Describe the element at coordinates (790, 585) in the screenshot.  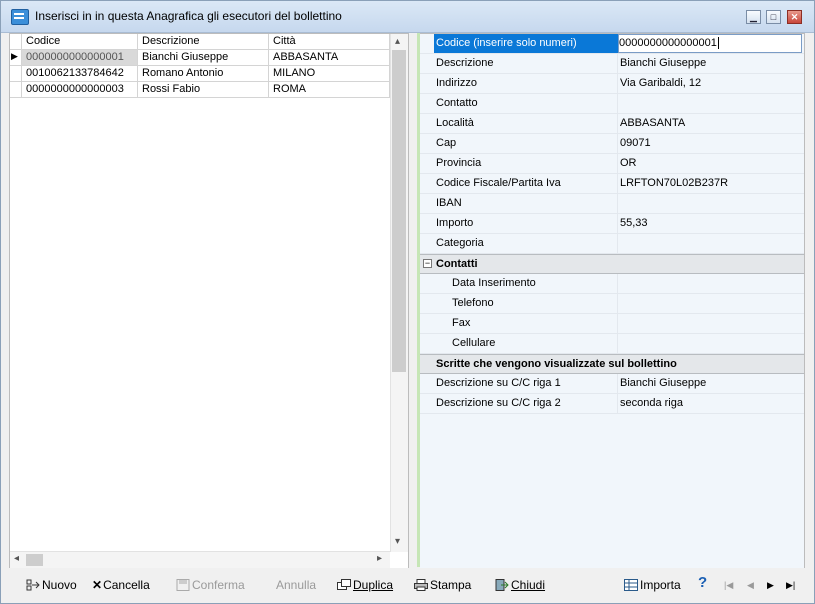
I see `nav-last-icon: ▶|` at that location.